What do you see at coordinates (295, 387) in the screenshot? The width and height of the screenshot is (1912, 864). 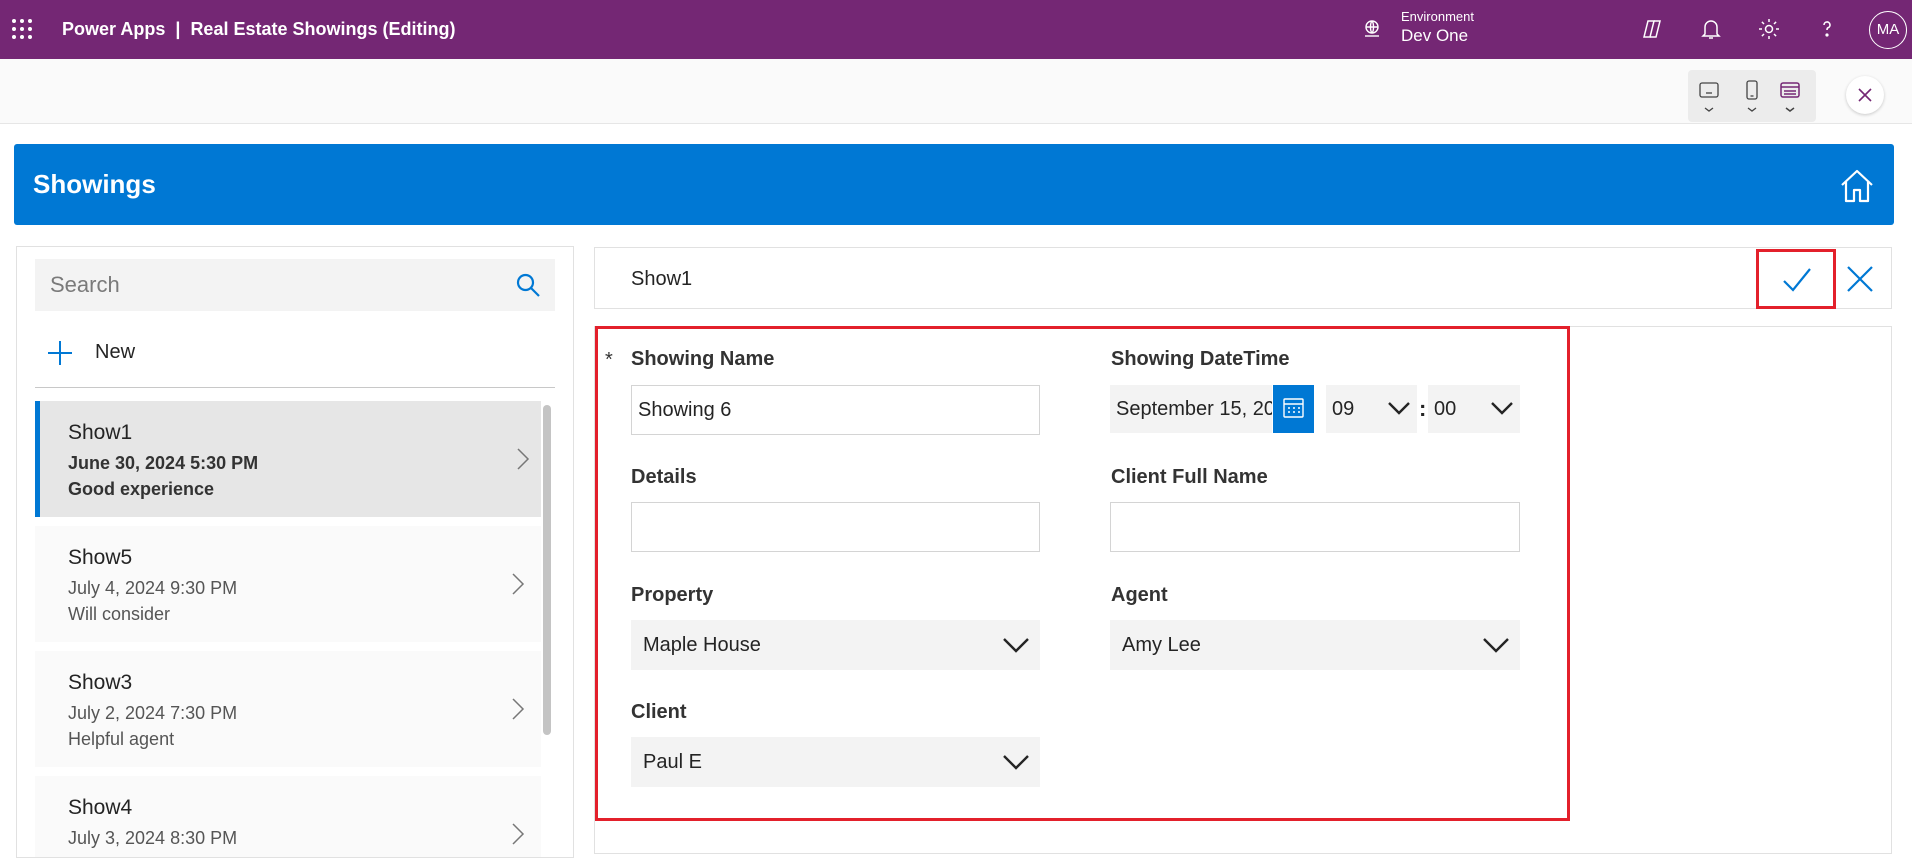 I see `divider` at bounding box center [295, 387].